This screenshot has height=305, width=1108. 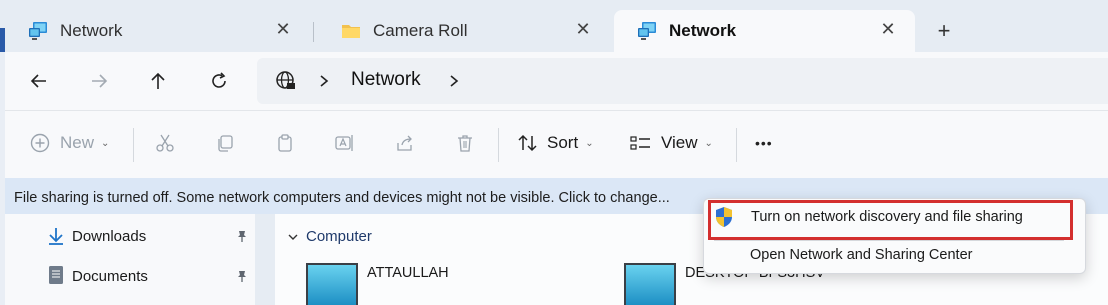 I want to click on menu-item-open-sharing-center: Open Network and Sharing Center, so click(x=894, y=255).